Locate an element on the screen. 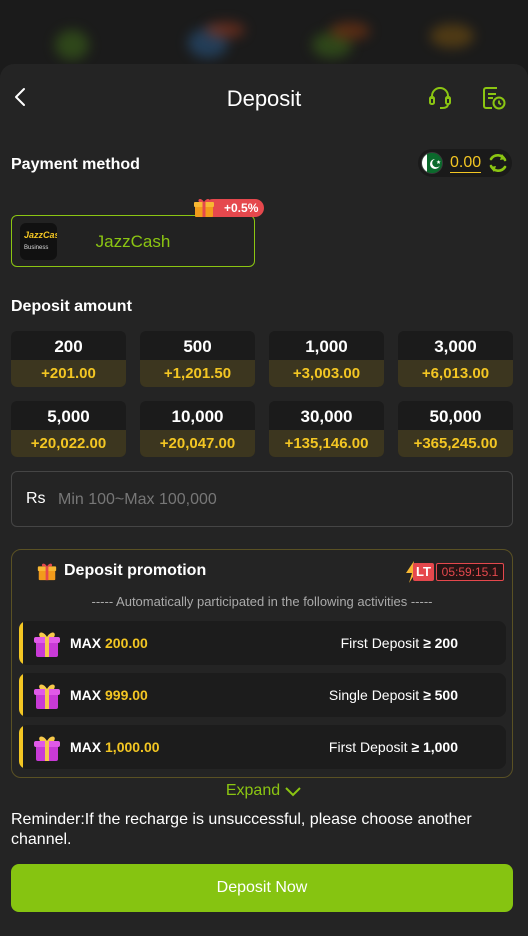 The image size is (528, 936). amount-bonus: +20,047.00 is located at coordinates (197, 443).